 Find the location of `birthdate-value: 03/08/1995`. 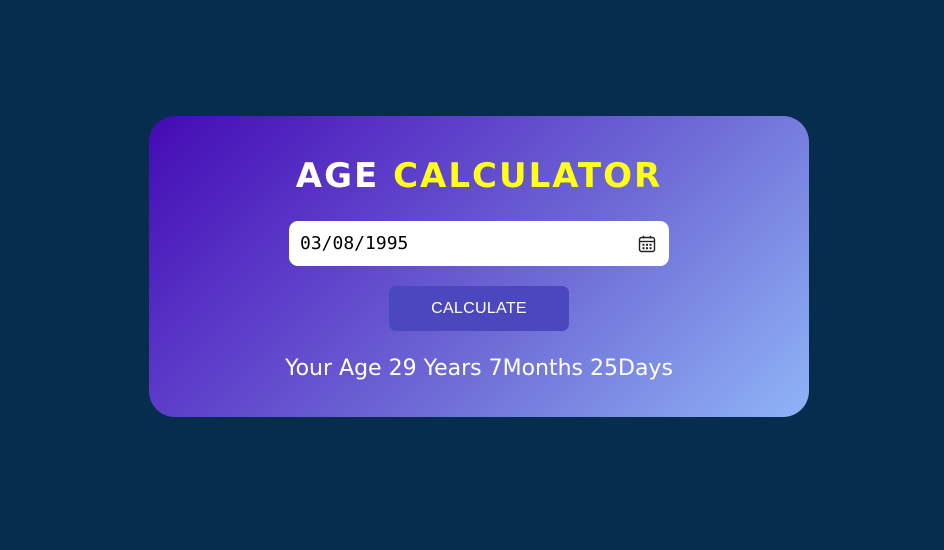

birthdate-value: 03/08/1995 is located at coordinates (354, 243).